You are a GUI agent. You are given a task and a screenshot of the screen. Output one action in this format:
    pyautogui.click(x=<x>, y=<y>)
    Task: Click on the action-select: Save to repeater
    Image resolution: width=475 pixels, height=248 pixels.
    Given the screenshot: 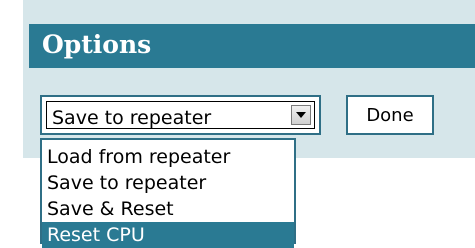 What is the action you would take?
    pyautogui.click(x=180, y=115)
    